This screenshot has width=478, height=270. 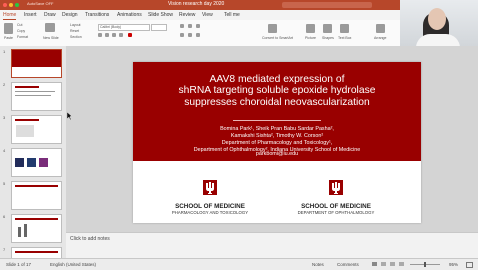 What do you see at coordinates (49, 3) in the screenshot?
I see `autosave-state: OFF` at bounding box center [49, 3].